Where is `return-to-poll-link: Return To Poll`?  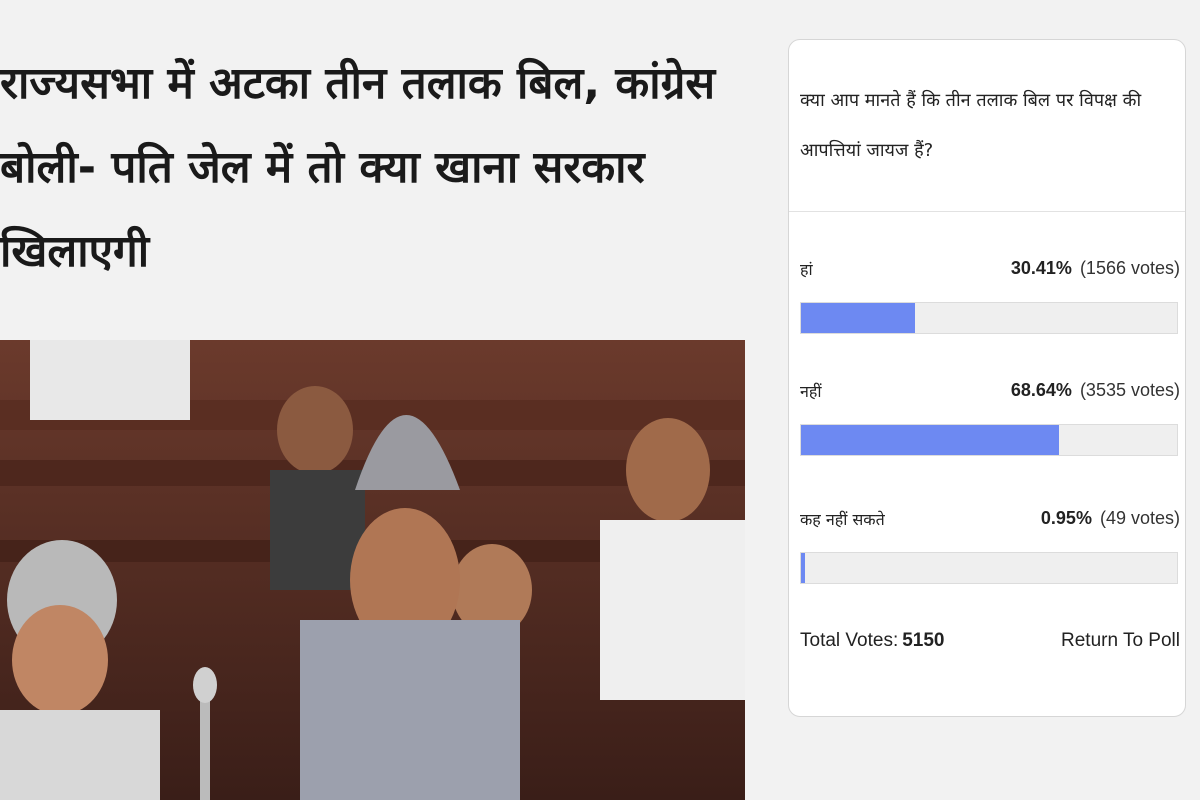
return-to-poll-link: Return To Poll is located at coordinates (1120, 641).